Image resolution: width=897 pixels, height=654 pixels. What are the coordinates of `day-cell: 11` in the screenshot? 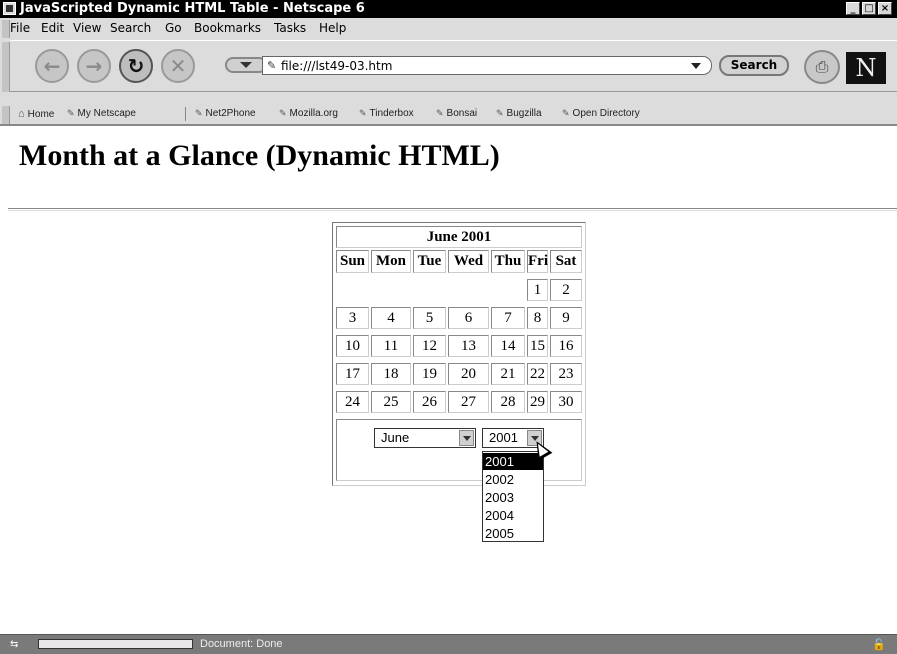 It's located at (391, 346).